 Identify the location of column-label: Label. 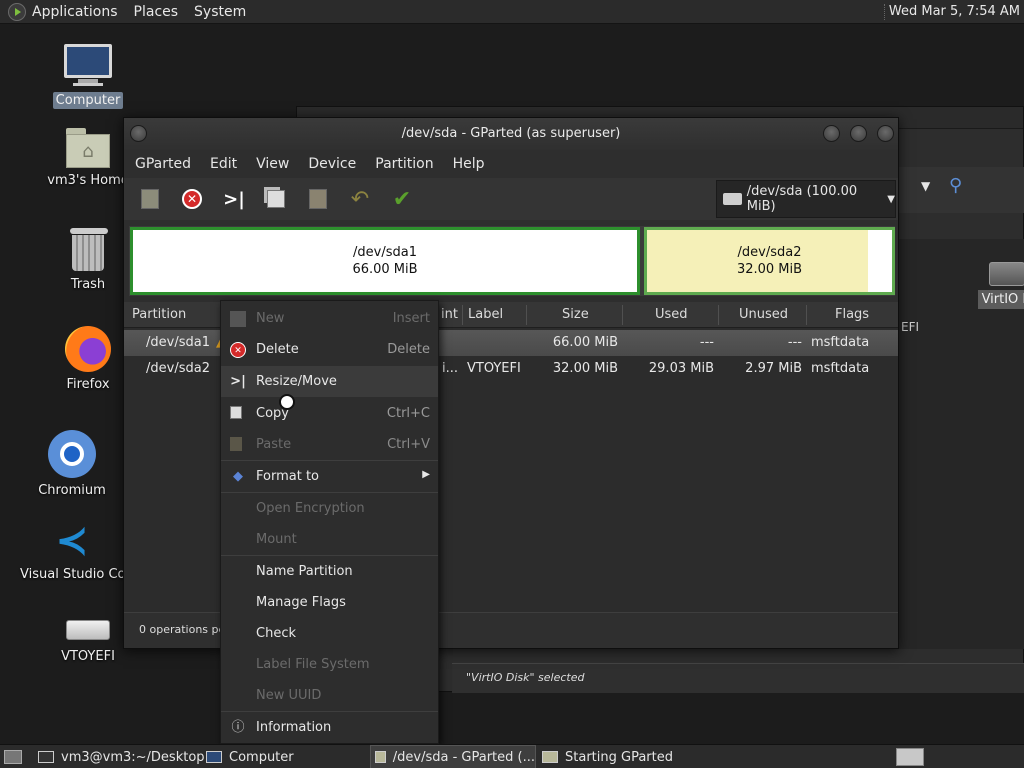
(485, 314).